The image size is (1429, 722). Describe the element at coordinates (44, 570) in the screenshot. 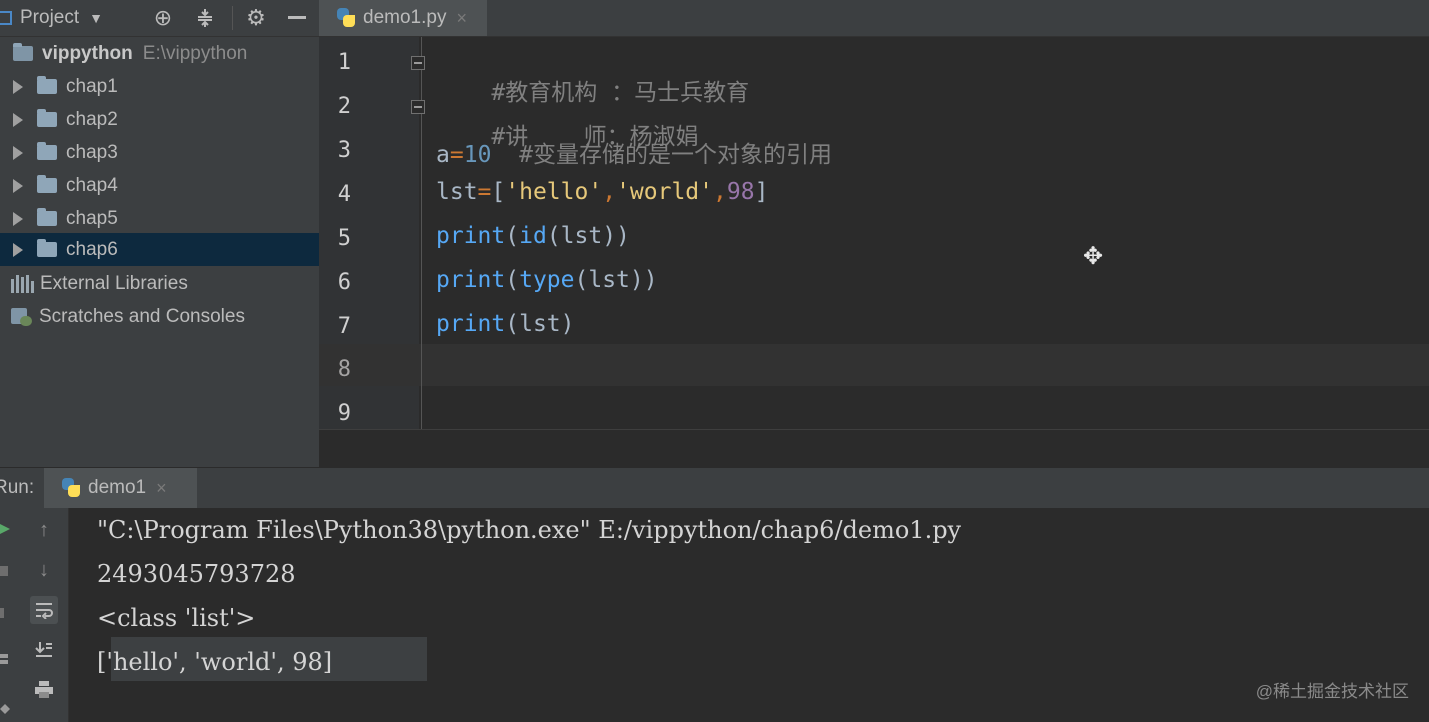

I see `scroll-down-icon: ↓` at that location.